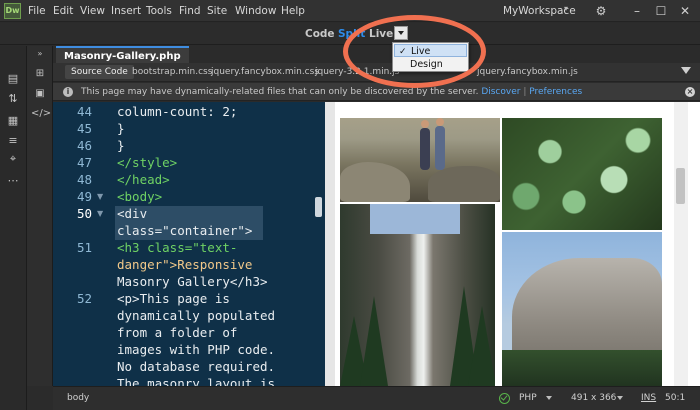 The image size is (700, 410). Describe the element at coordinates (99, 72) in the screenshot. I see `related-file-source-code: Source Code` at that location.